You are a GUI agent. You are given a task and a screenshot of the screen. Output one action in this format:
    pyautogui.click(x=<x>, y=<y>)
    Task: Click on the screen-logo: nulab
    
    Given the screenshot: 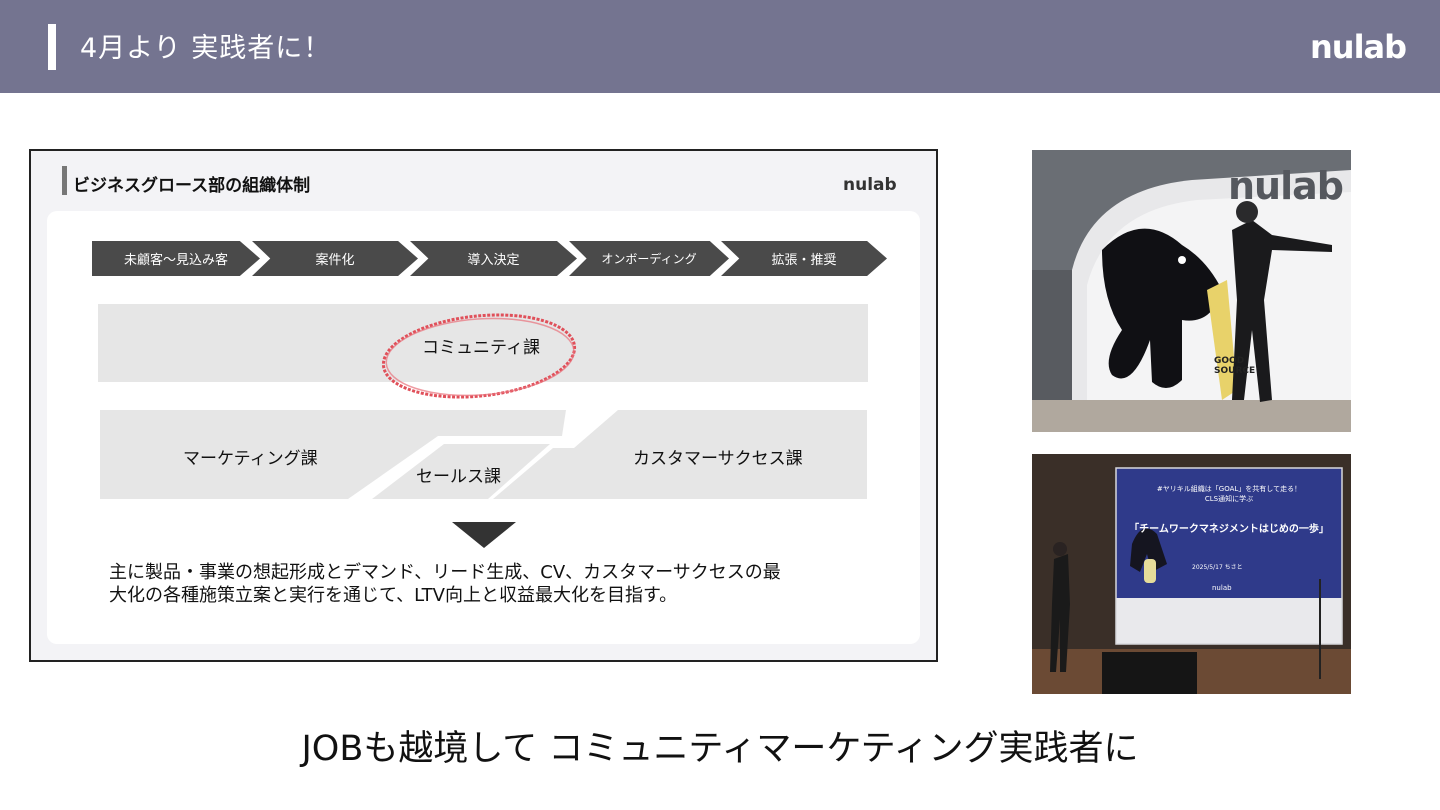 What is the action you would take?
    pyautogui.click(x=1222, y=588)
    